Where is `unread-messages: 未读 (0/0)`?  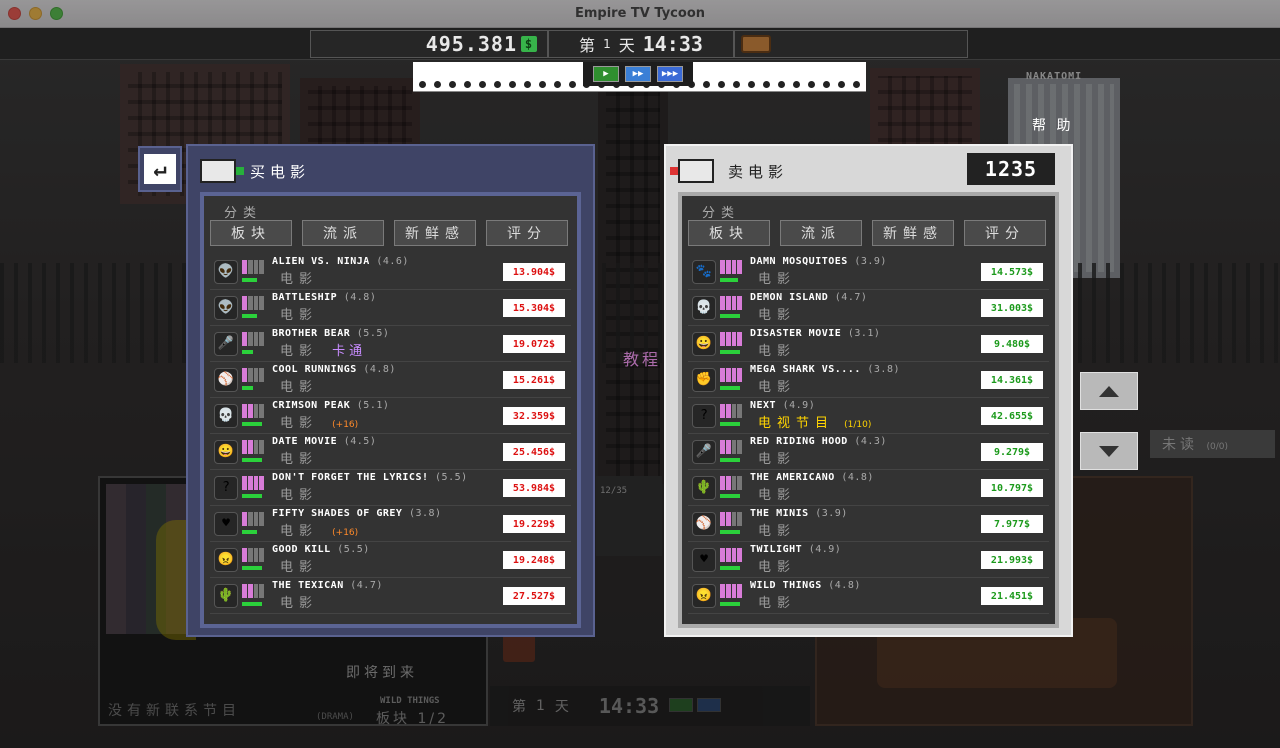
unread-messages: 未读 (0/0) is located at coordinates (1212, 444).